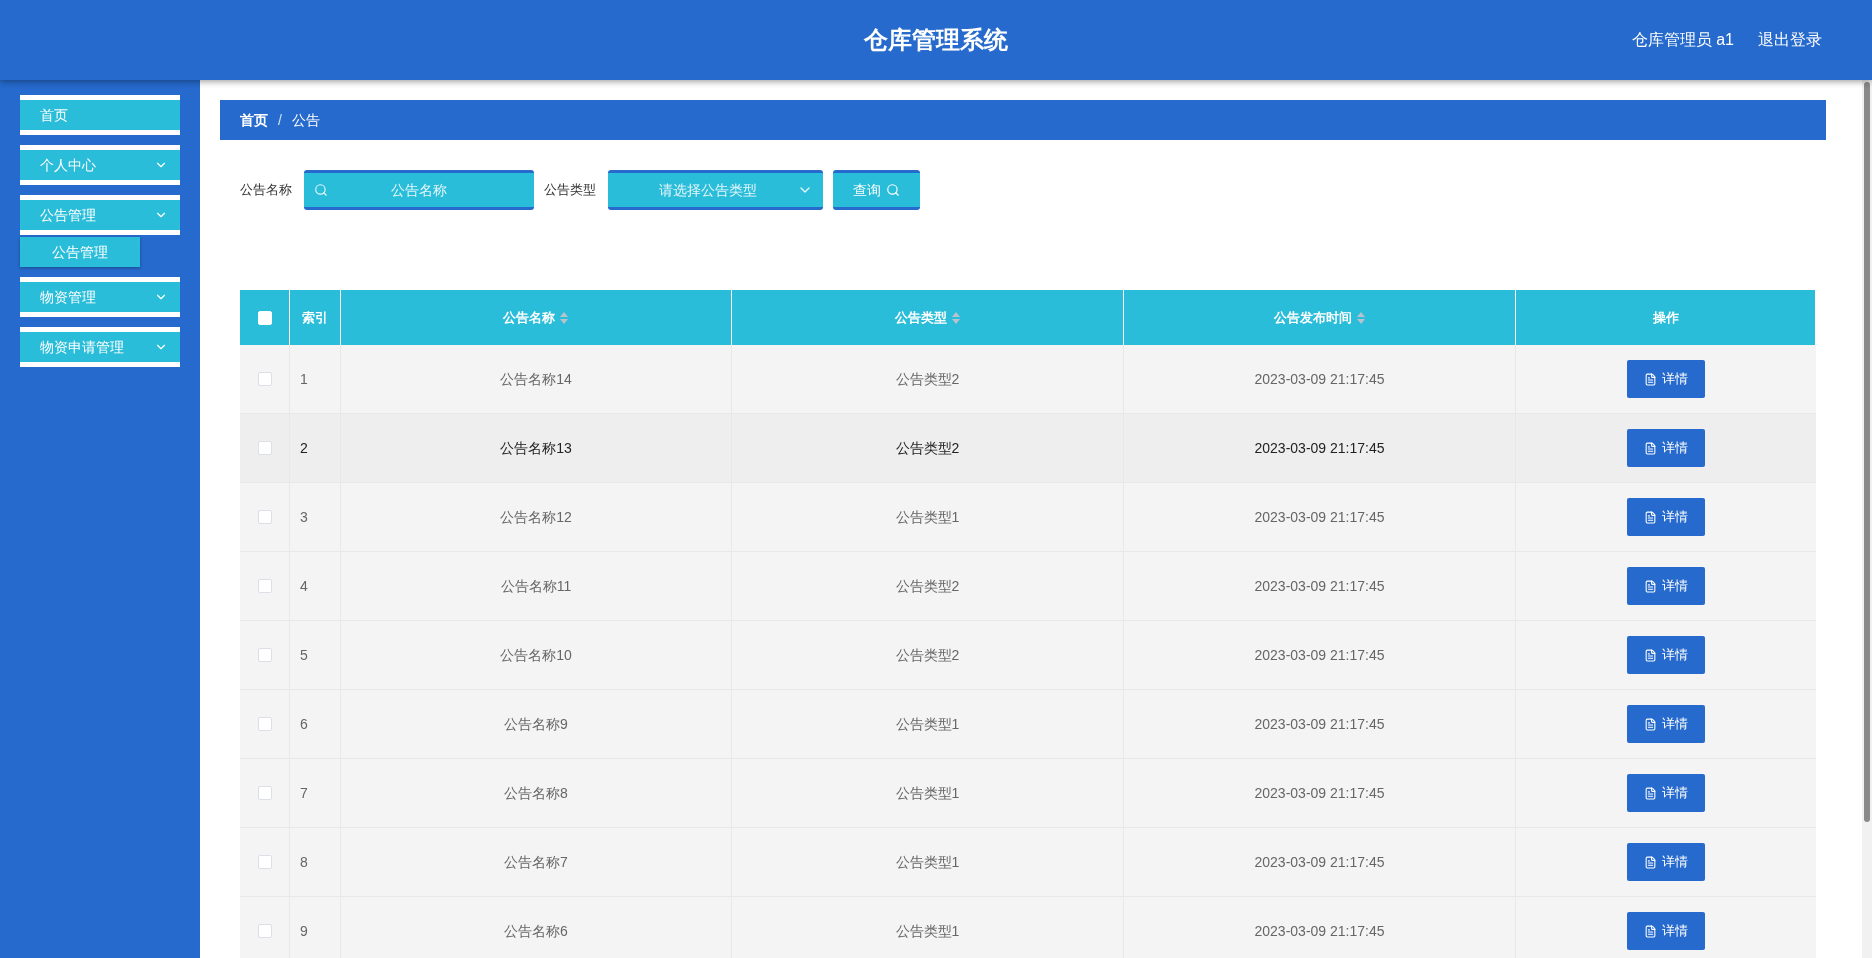 This screenshot has width=1872, height=958. What do you see at coordinates (1028, 448) in the screenshot?
I see `table-row: 2 公告名称13 公告类型2 2023-03-09 21:17:45 详情` at bounding box center [1028, 448].